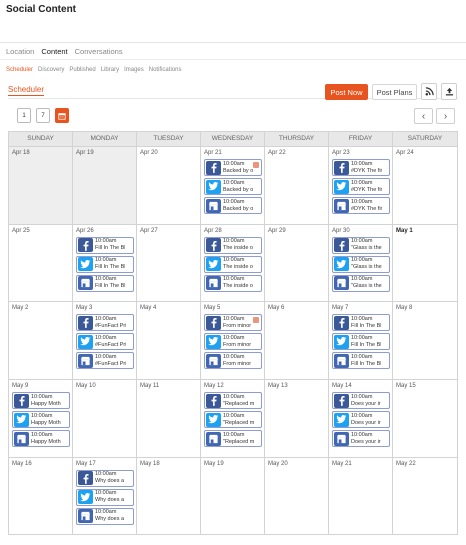  I want to click on post-summary: 10:00am "Glass is the, so click(366, 245).